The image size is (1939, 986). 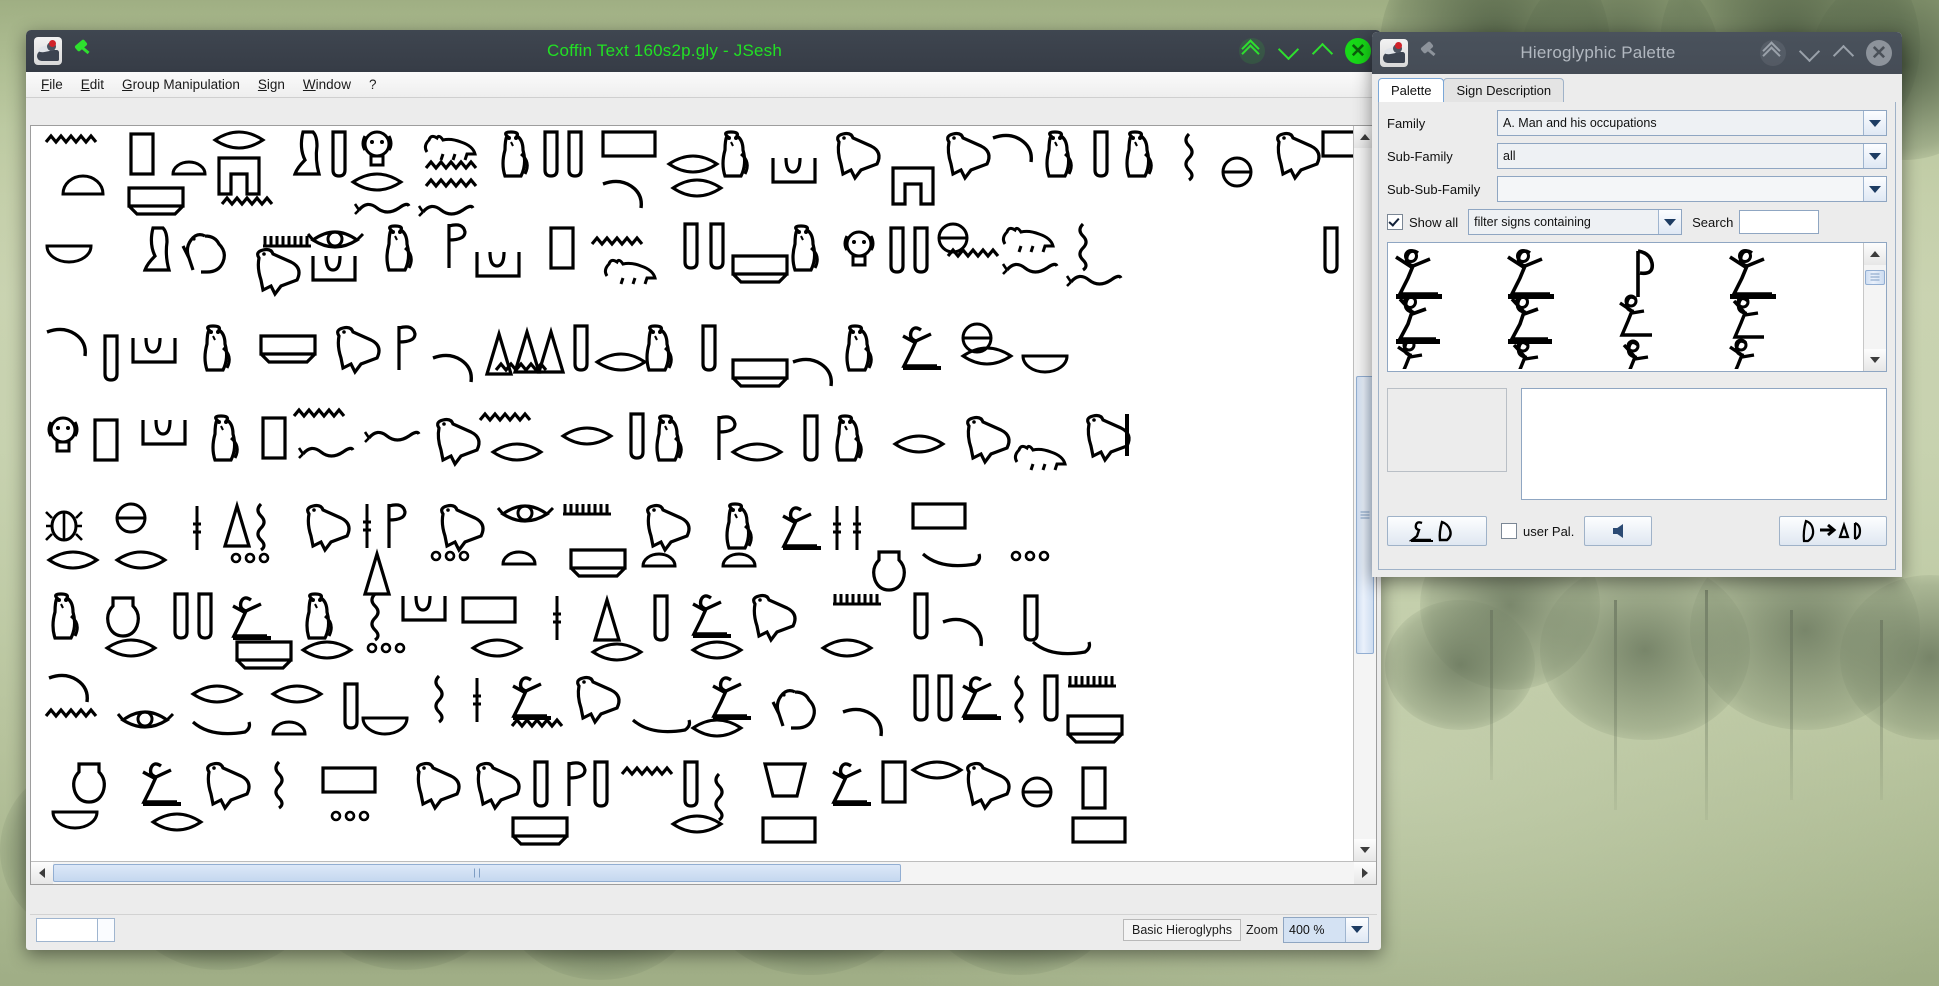 What do you see at coordinates (1365, 873) in the screenshot?
I see `scroll-right-button` at bounding box center [1365, 873].